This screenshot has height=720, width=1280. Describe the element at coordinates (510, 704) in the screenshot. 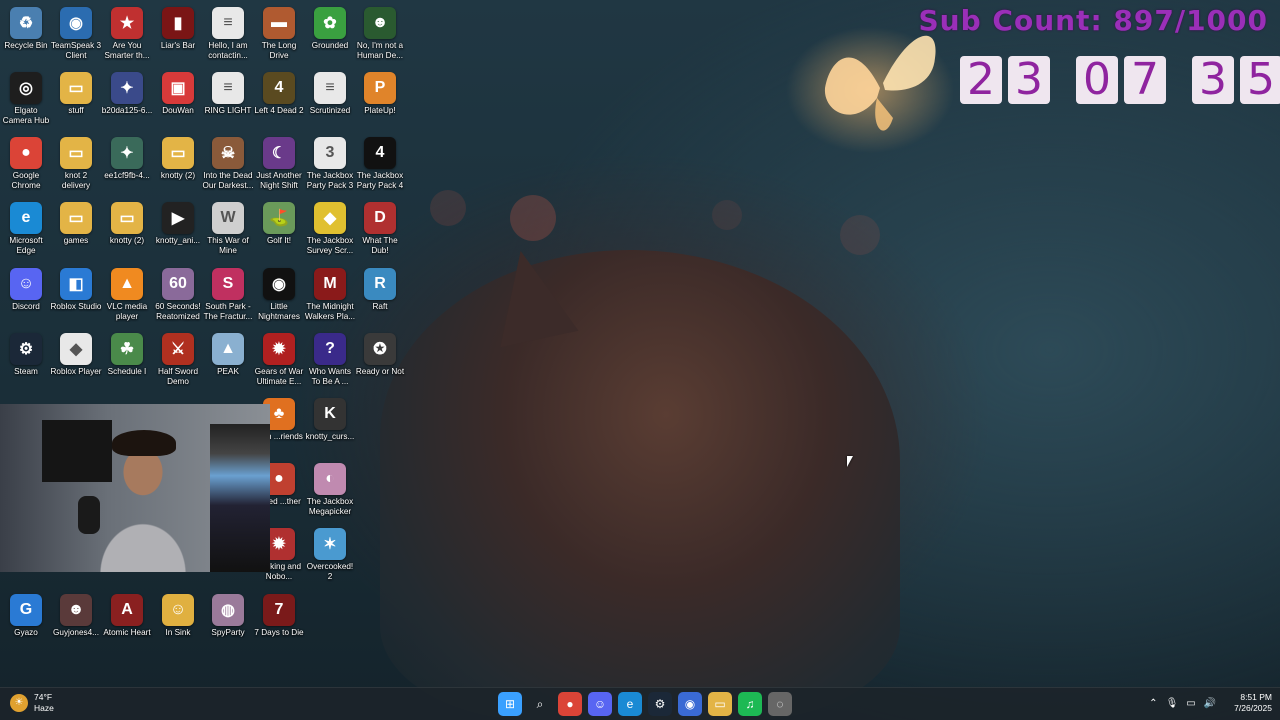

I see `start-button: ⊞` at that location.